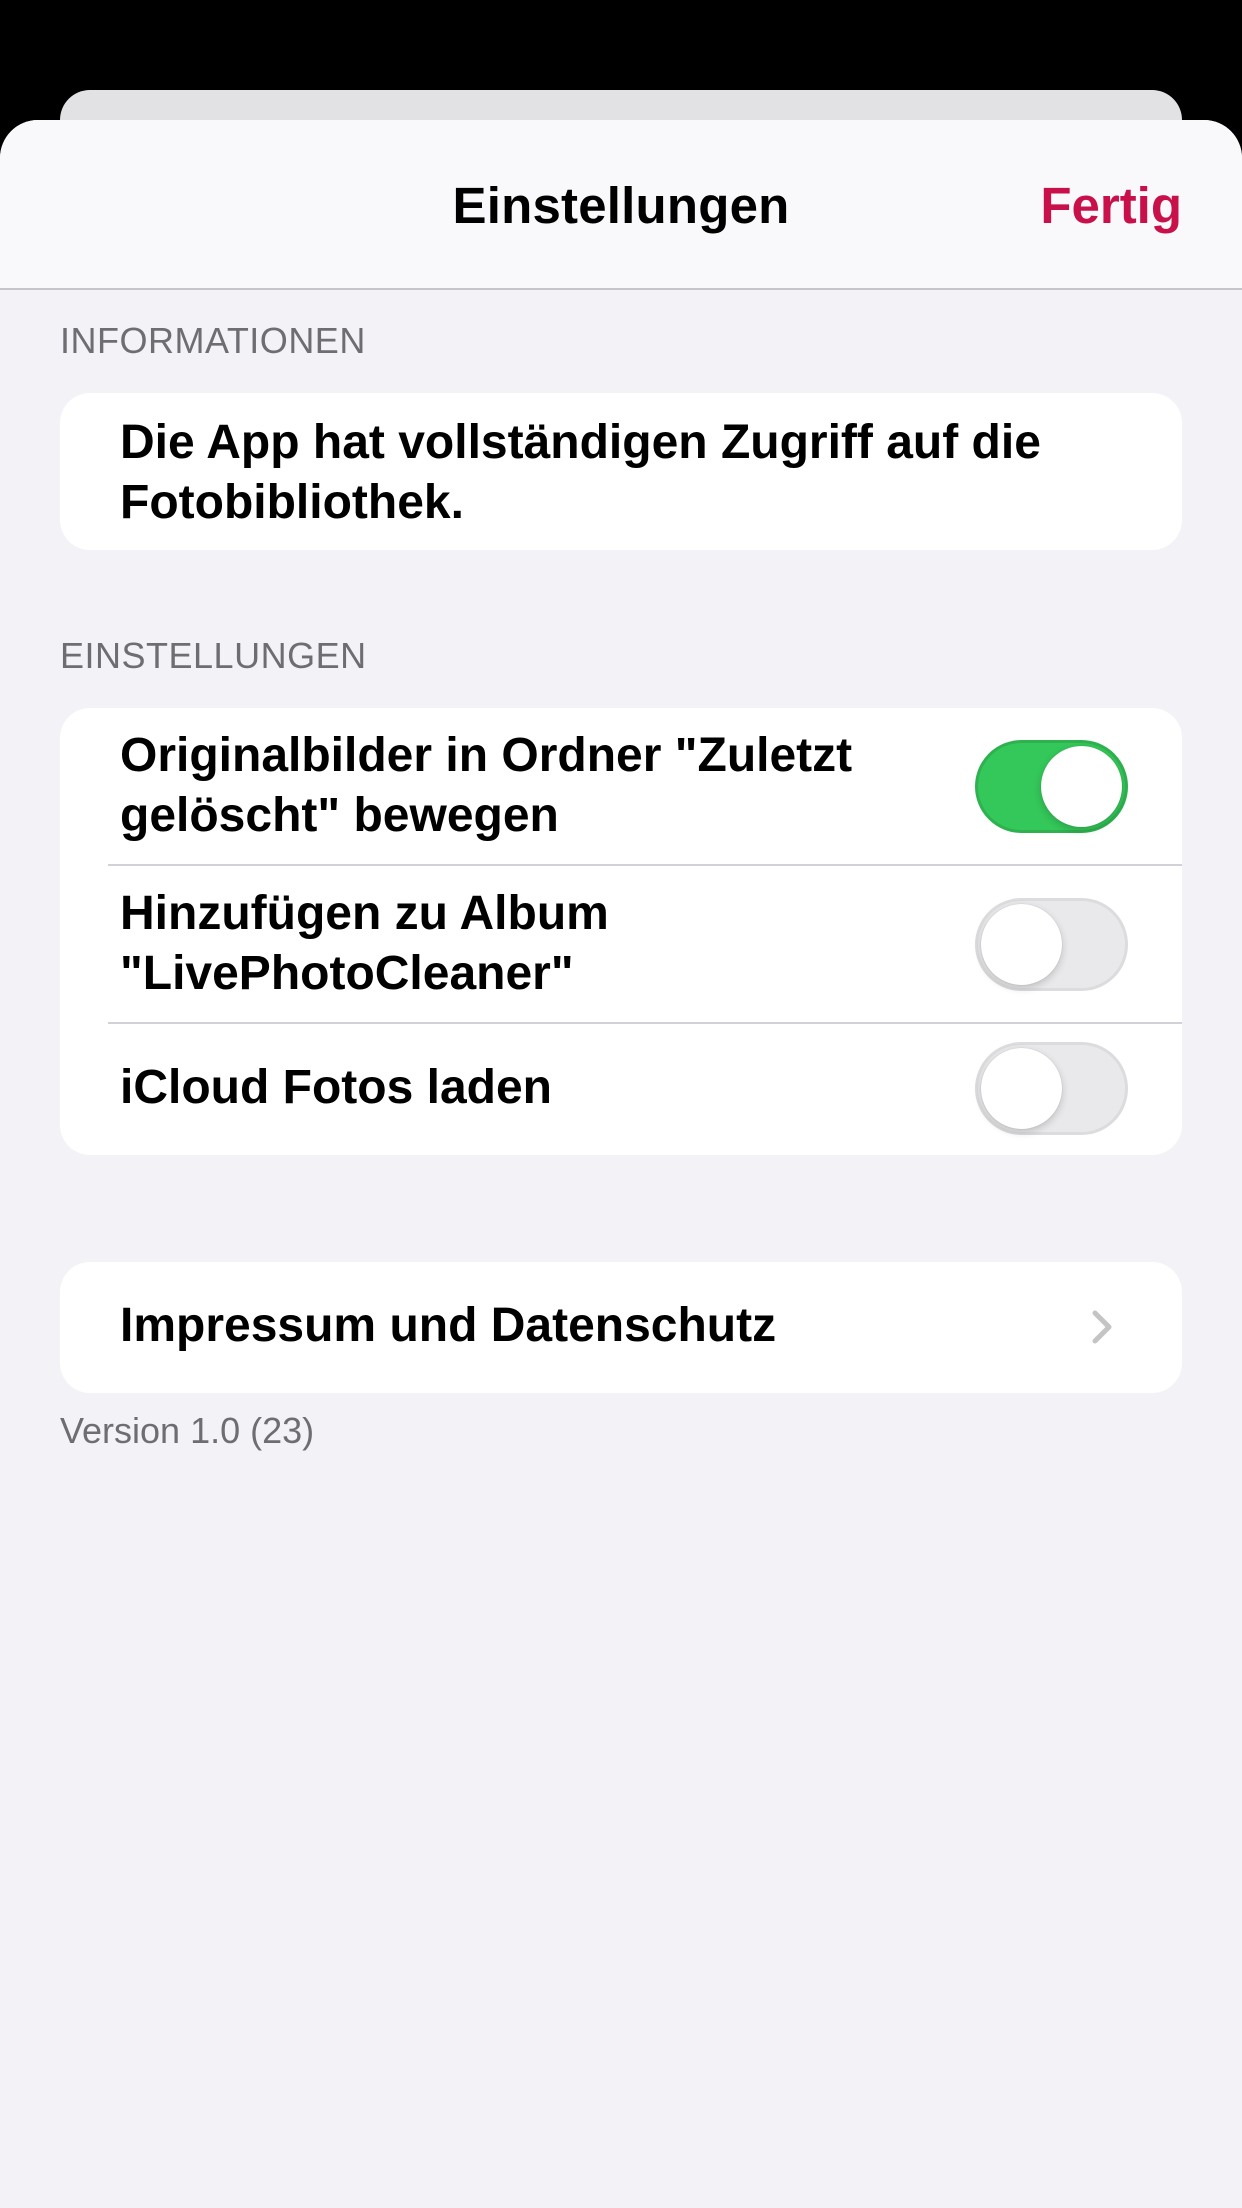 The image size is (1242, 2208). I want to click on setting-label: iCloud Fotos laden, so click(336, 1087).